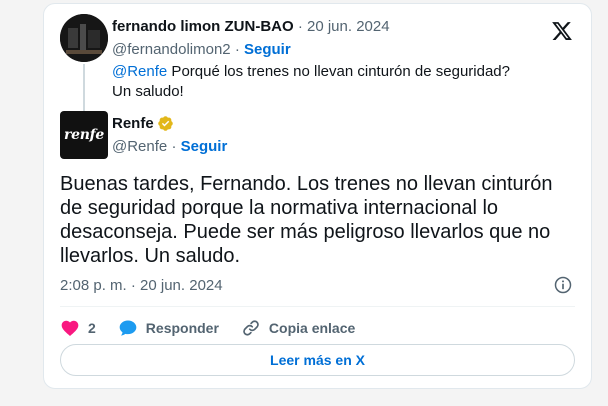 The width and height of the screenshot is (608, 406). I want to click on quoted-handle-row: @fernandolimon2 · Seguir, so click(201, 49).